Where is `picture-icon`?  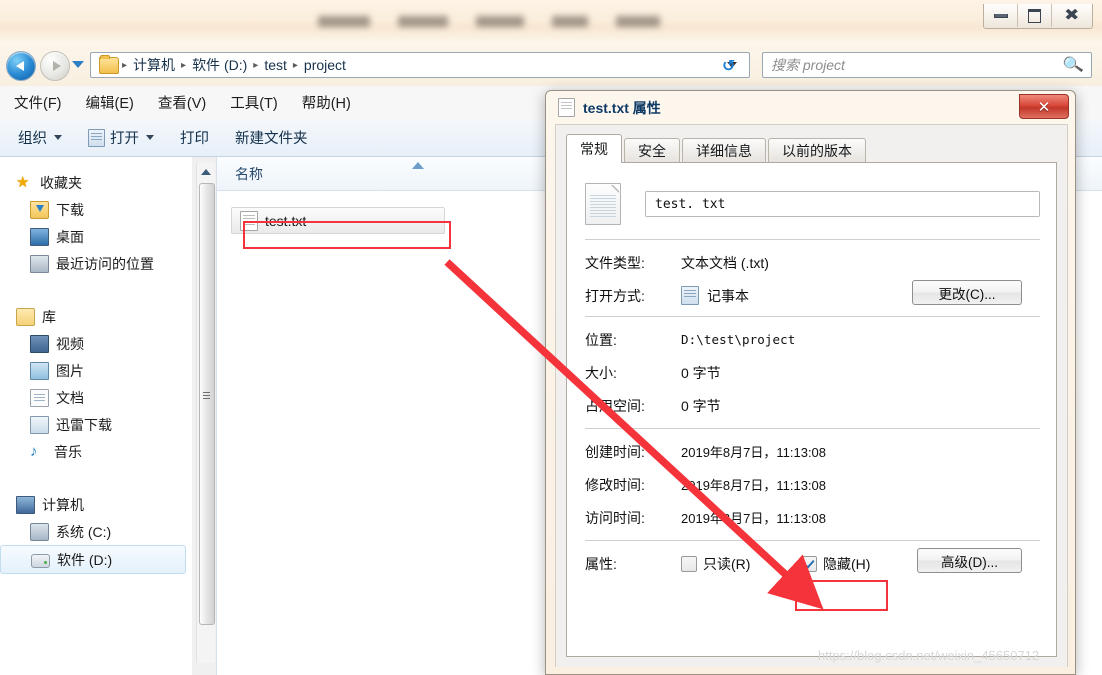 picture-icon is located at coordinates (39, 370).